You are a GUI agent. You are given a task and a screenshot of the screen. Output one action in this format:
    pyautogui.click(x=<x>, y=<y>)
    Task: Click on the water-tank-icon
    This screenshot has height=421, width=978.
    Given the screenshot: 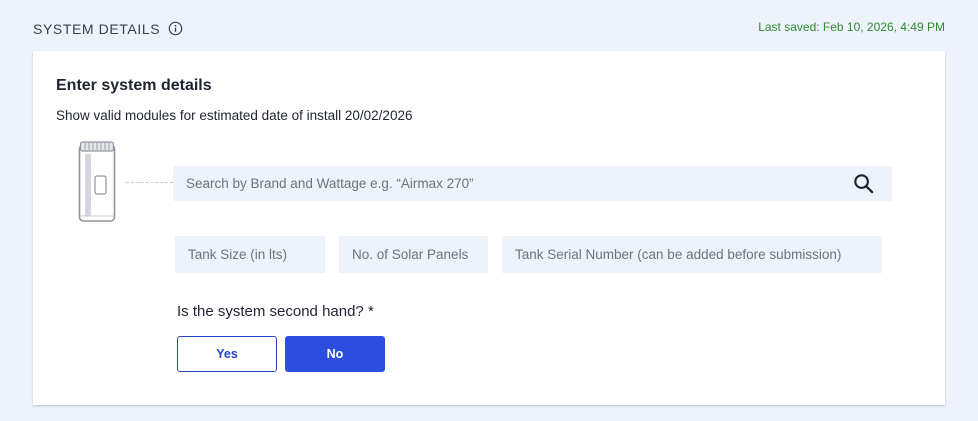 What is the action you would take?
    pyautogui.click(x=97, y=181)
    